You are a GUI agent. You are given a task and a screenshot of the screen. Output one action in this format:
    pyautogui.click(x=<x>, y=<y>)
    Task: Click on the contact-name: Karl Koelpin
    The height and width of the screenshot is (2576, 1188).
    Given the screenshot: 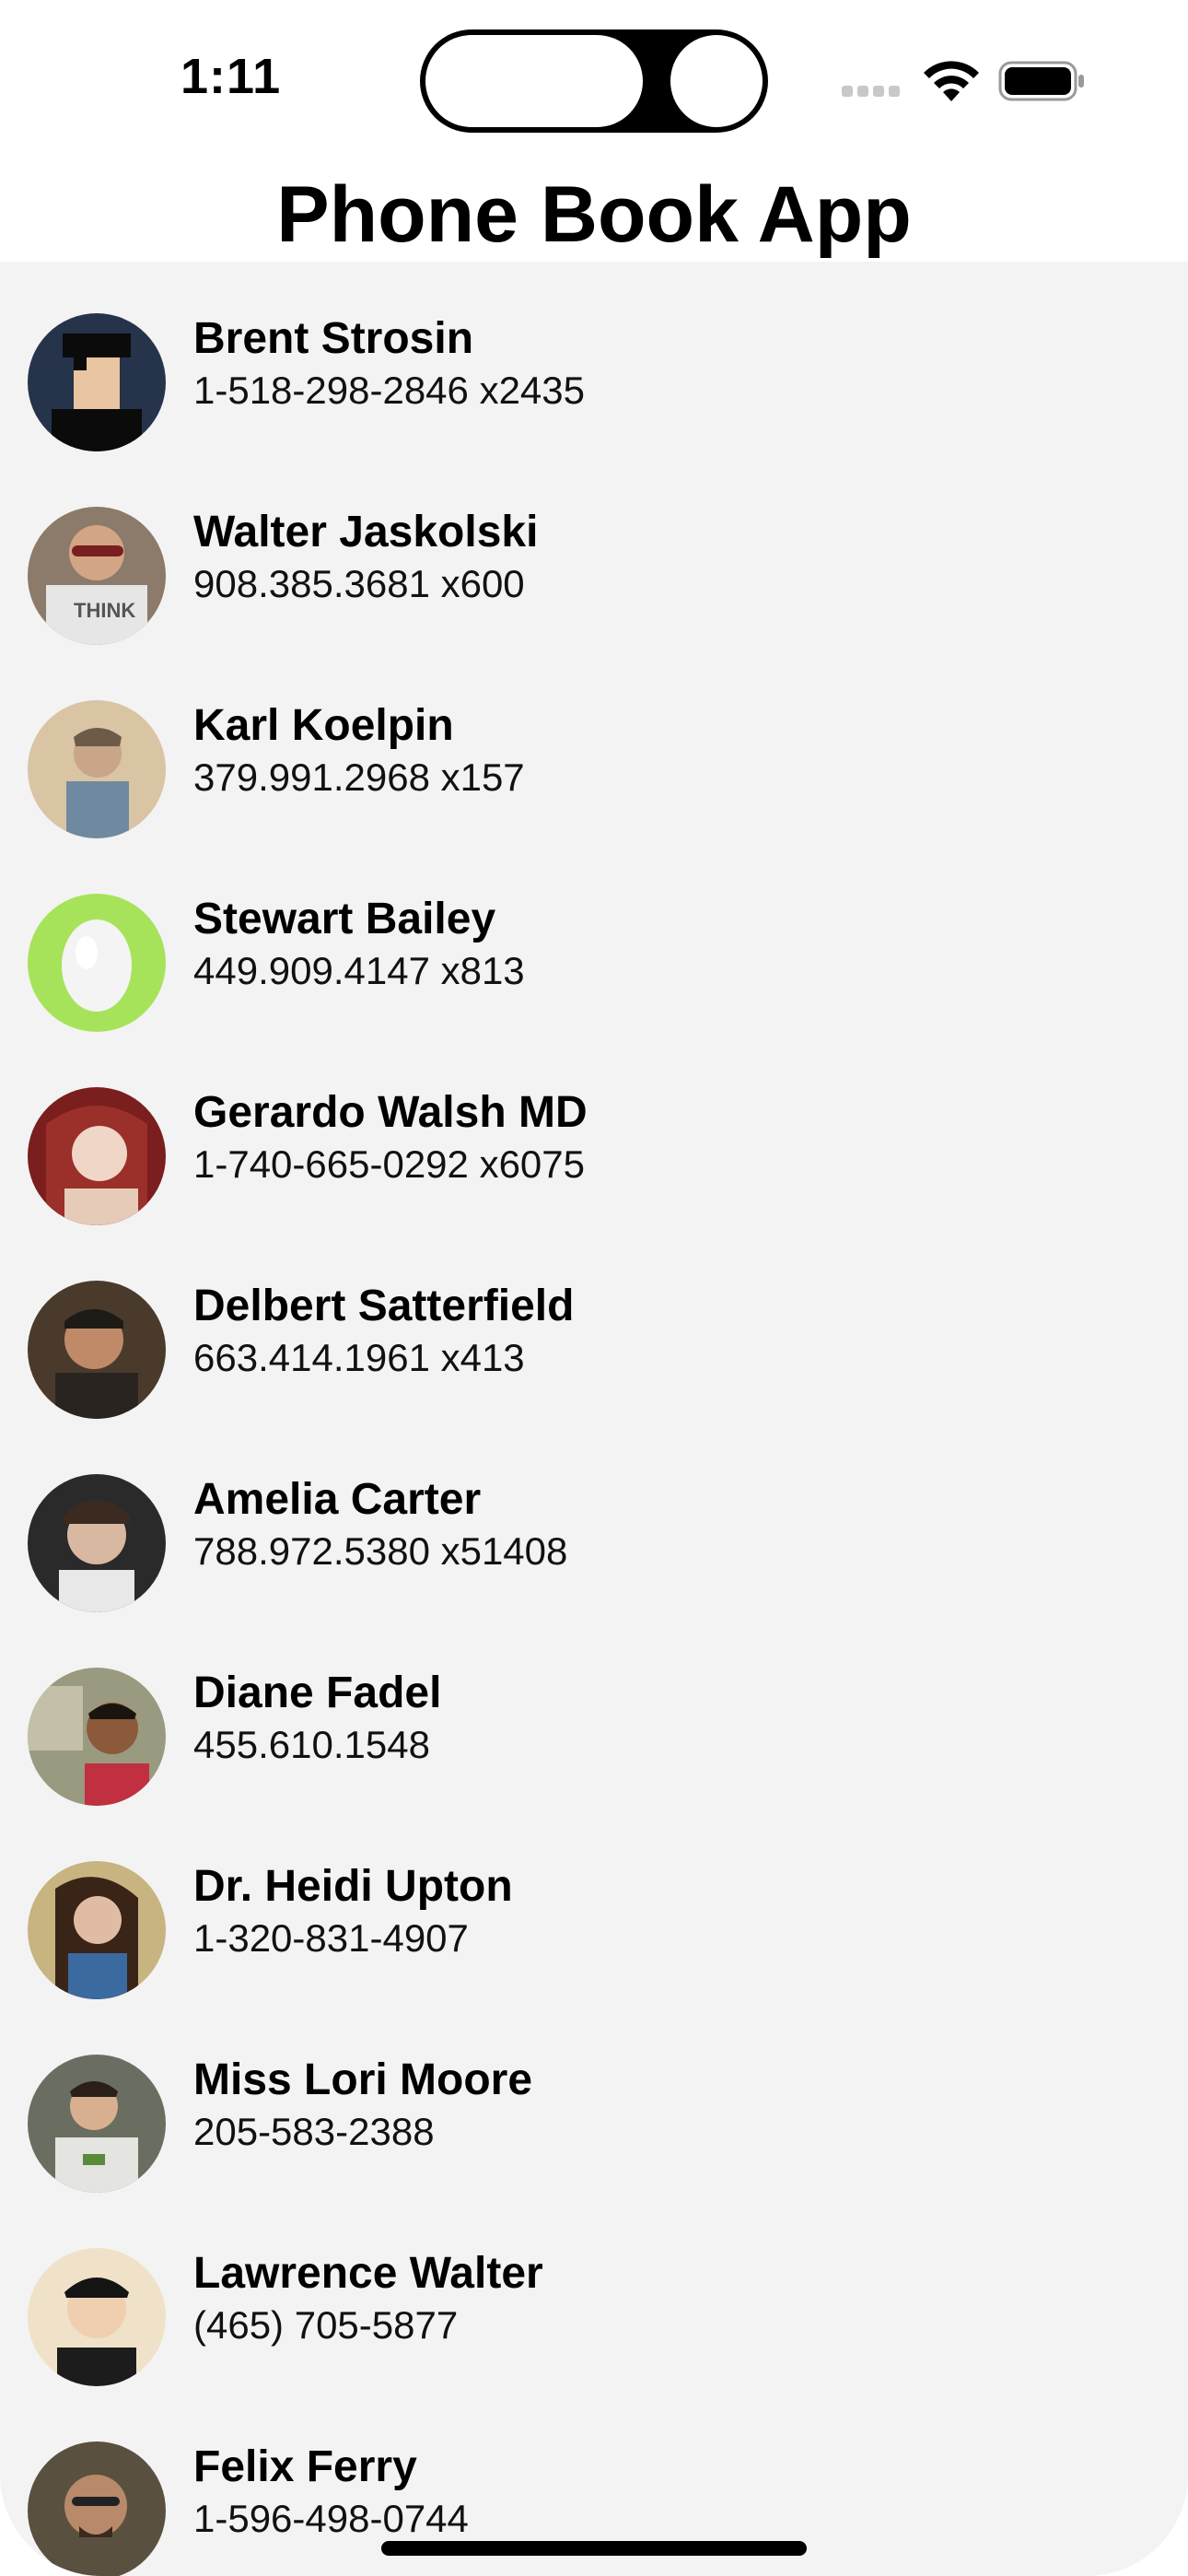 What is the action you would take?
    pyautogui.click(x=323, y=725)
    